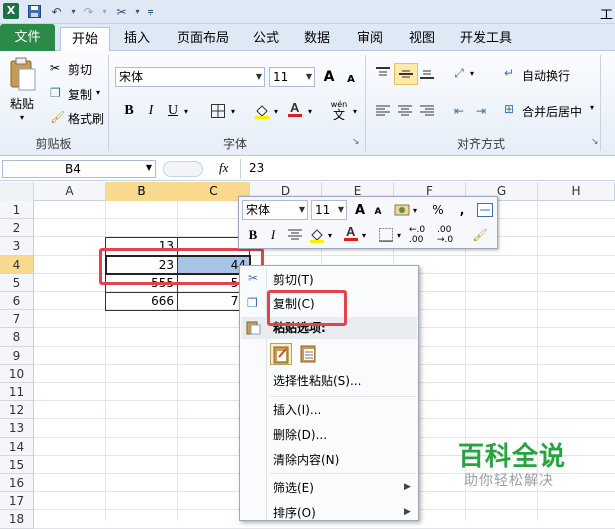 This screenshot has width=615, height=529. Describe the element at coordinates (80, 94) in the screenshot. I see `copy-button: 复制` at that location.